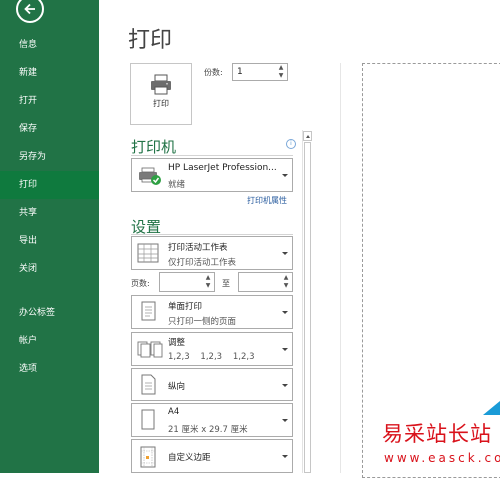 This screenshot has width=500, height=478. I want to click on copies-value: 1, so click(240, 72).